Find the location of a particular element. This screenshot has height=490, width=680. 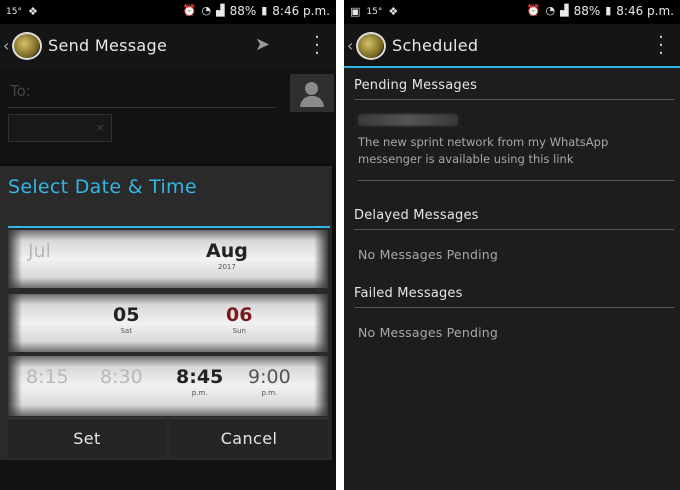

cancel-button: Cancel is located at coordinates (249, 438).